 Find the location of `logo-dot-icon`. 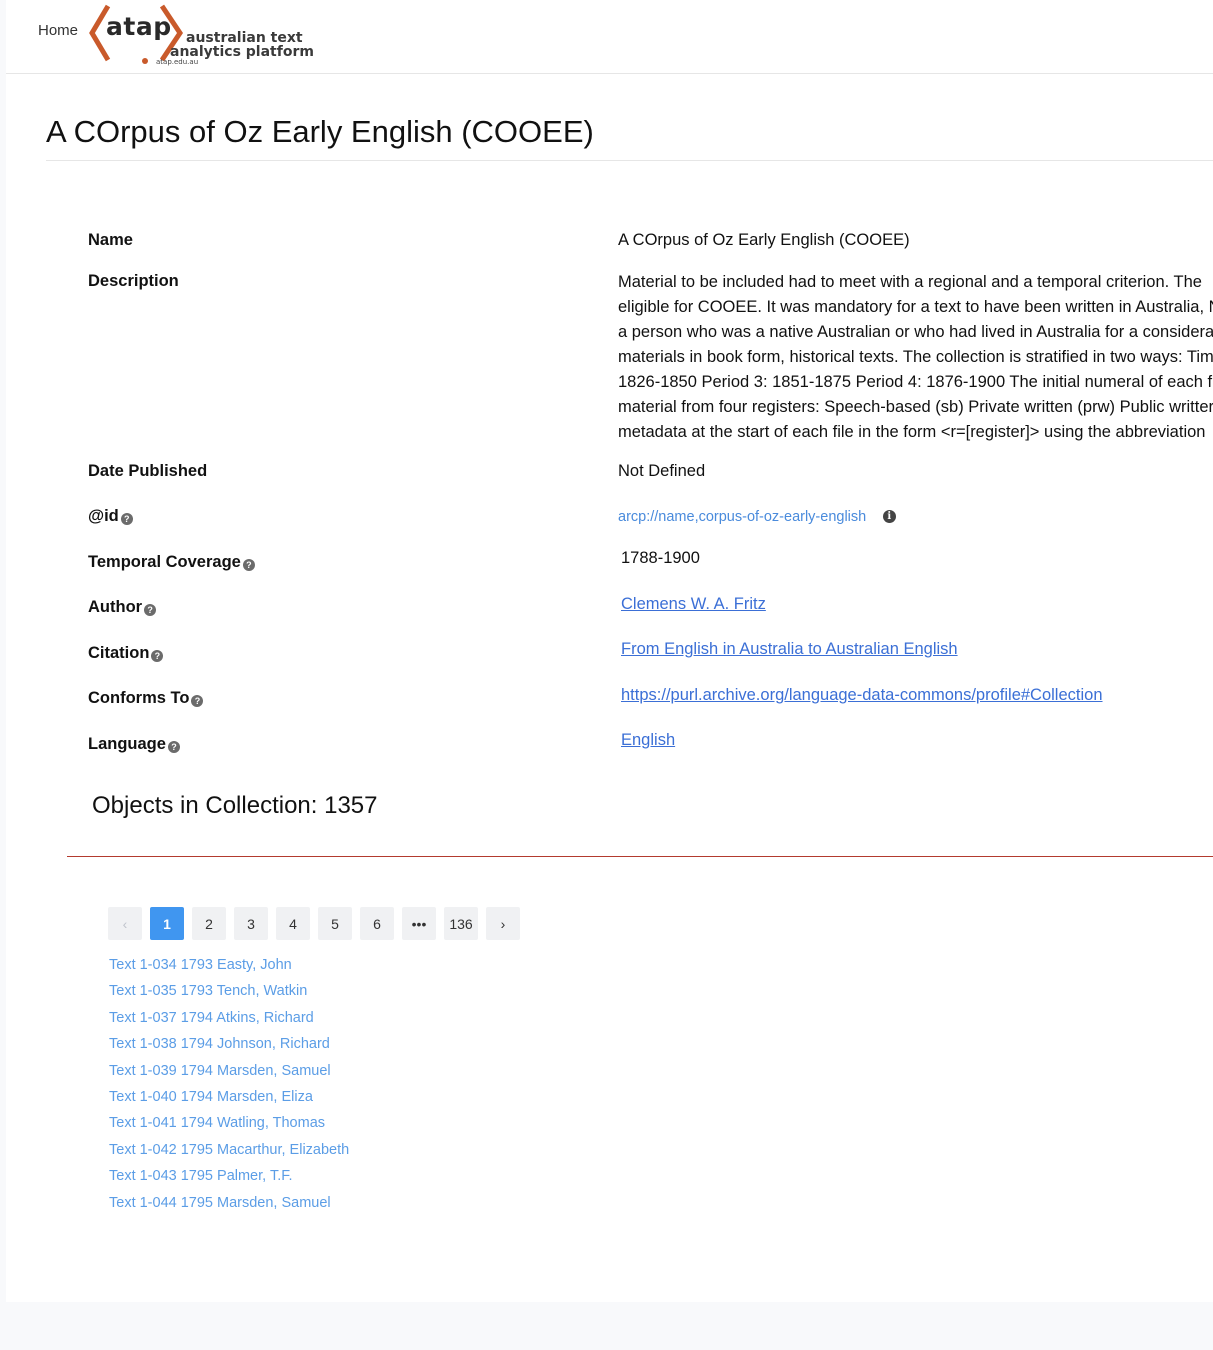

logo-dot-icon is located at coordinates (145, 61).